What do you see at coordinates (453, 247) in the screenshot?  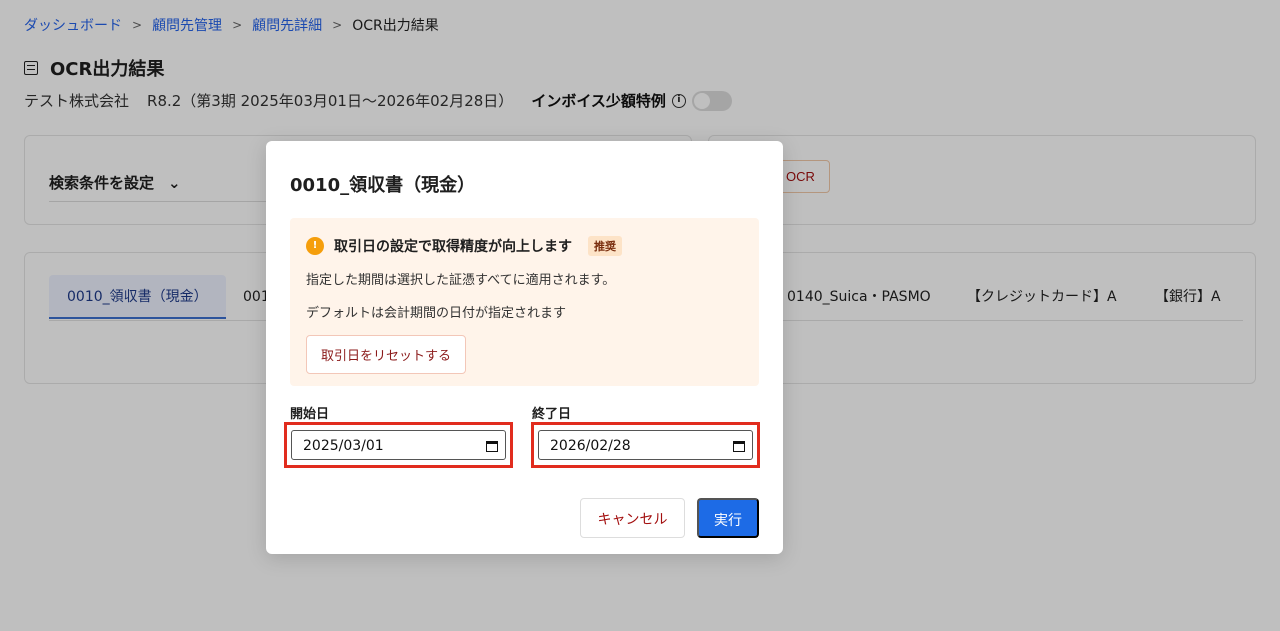 I see `notice-heading: 取引日の設定で取得精度が向上します` at bounding box center [453, 247].